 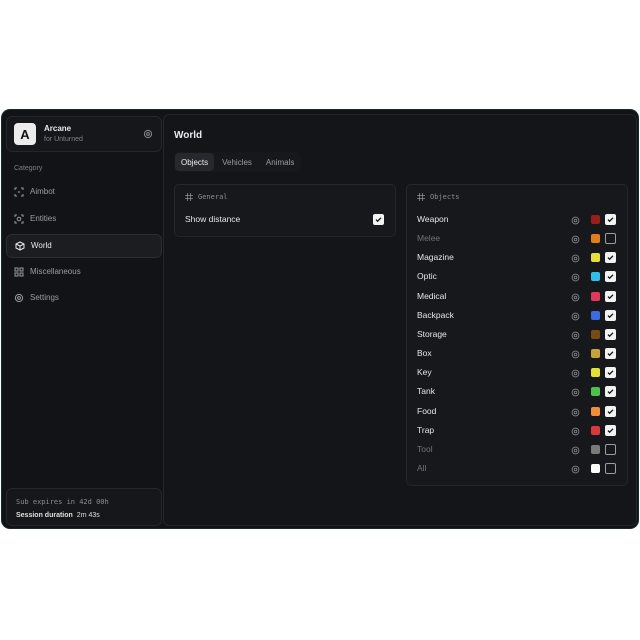 I want to click on option-row-show-distance: Show distance, so click(x=286, y=220).